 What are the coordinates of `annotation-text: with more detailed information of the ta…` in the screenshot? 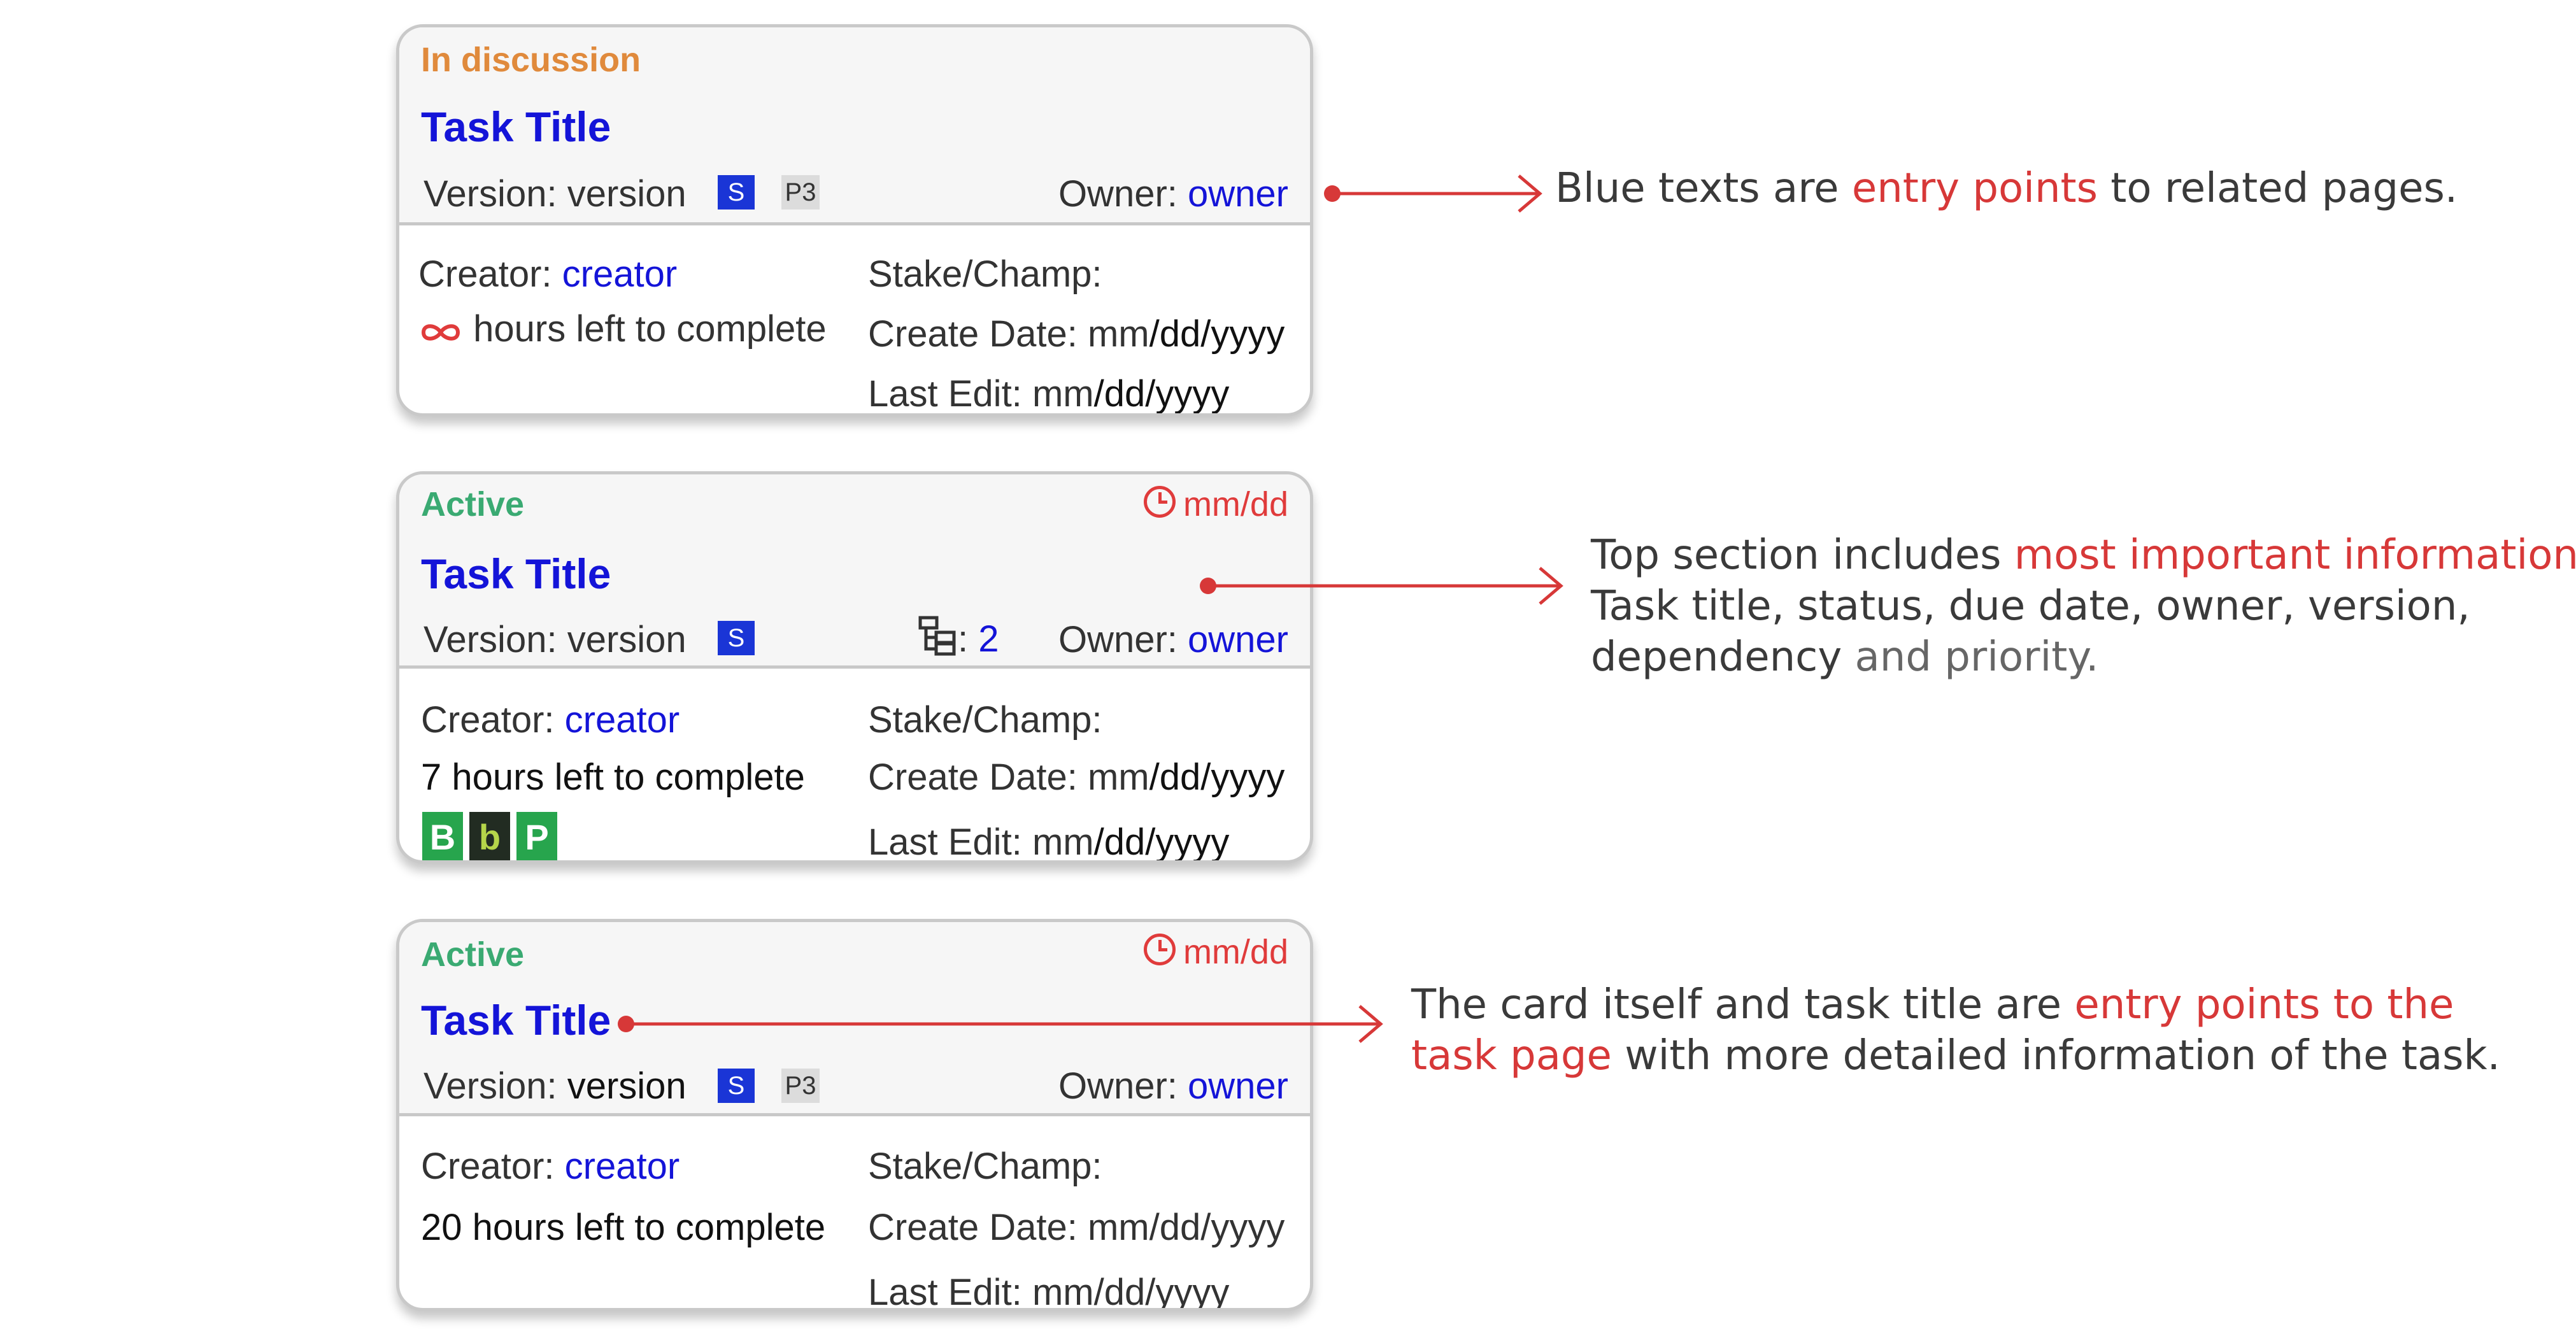 It's located at (2056, 1055).